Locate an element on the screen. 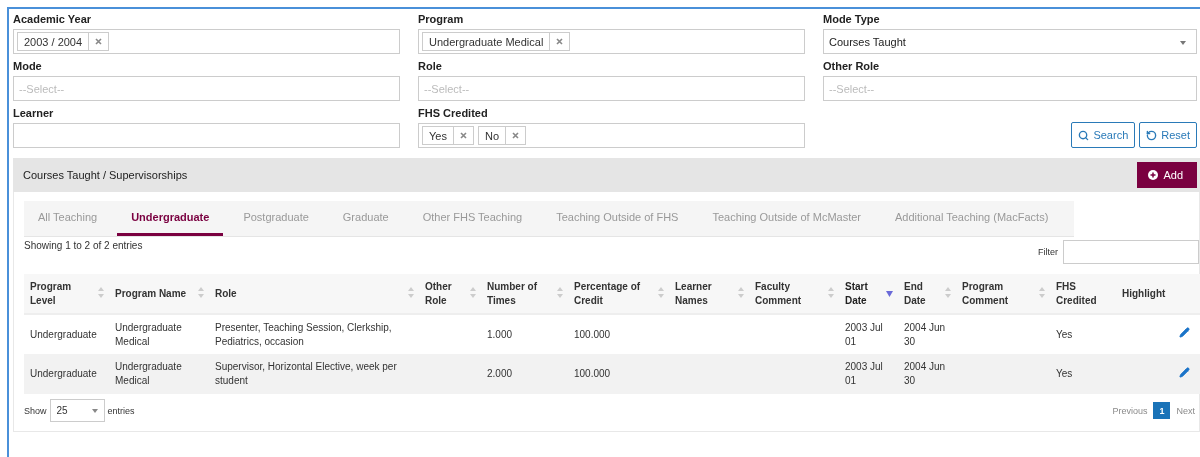  table-cell: Presenter, Teaching Session, Clerkship, Pediatrics, occasion is located at coordinates (314, 334).